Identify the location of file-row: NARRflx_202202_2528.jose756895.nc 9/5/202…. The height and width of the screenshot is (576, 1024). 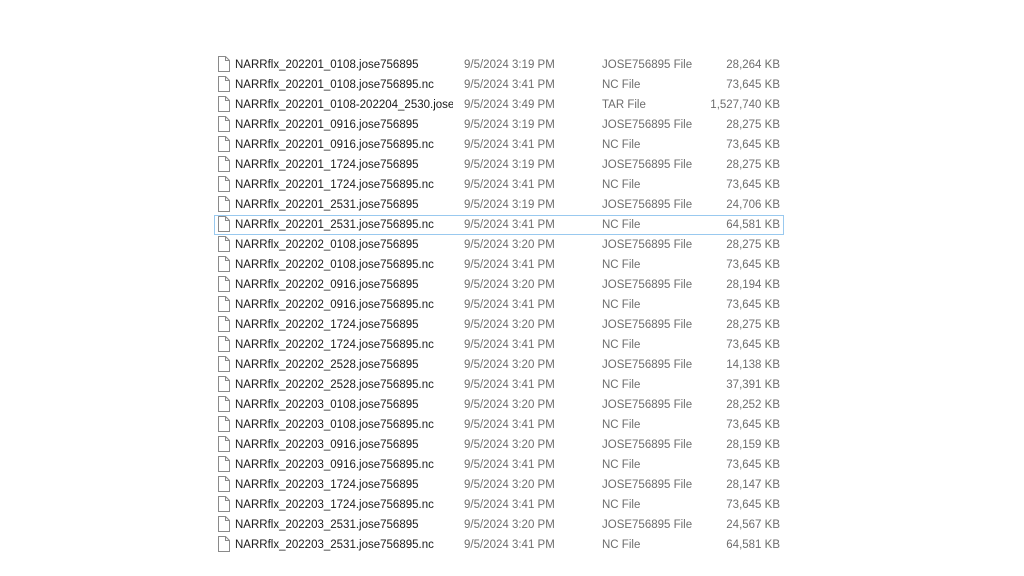
(499, 385).